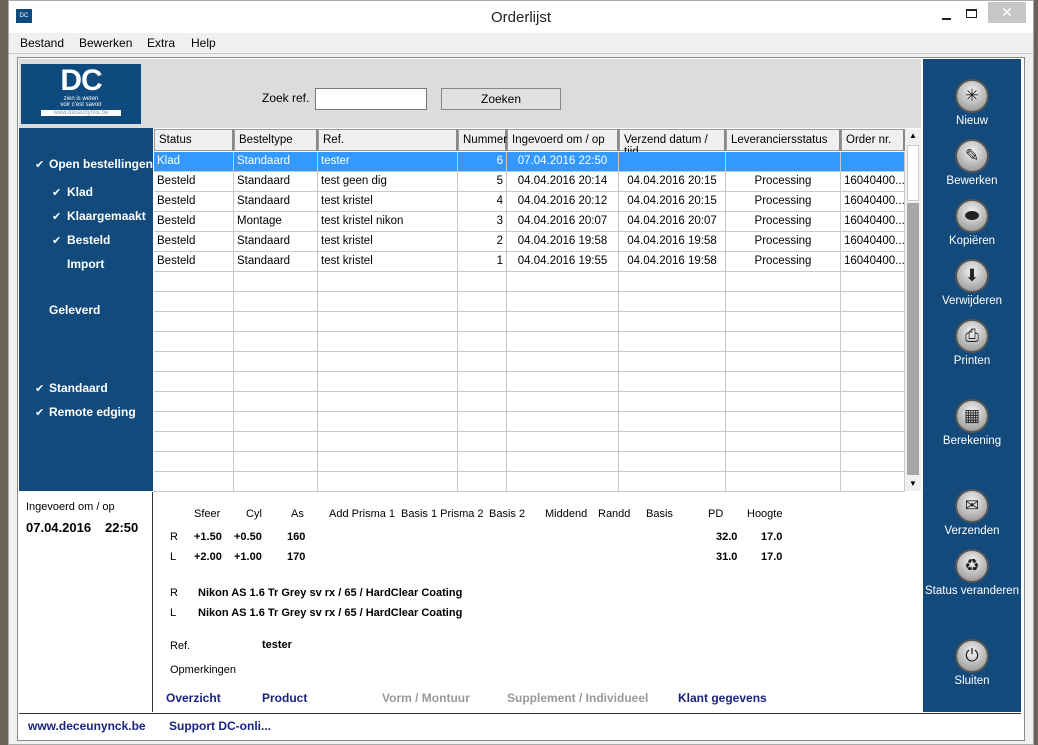 The width and height of the screenshot is (1038, 745). I want to click on table-scrollbar: ▲ ▼, so click(913, 310).